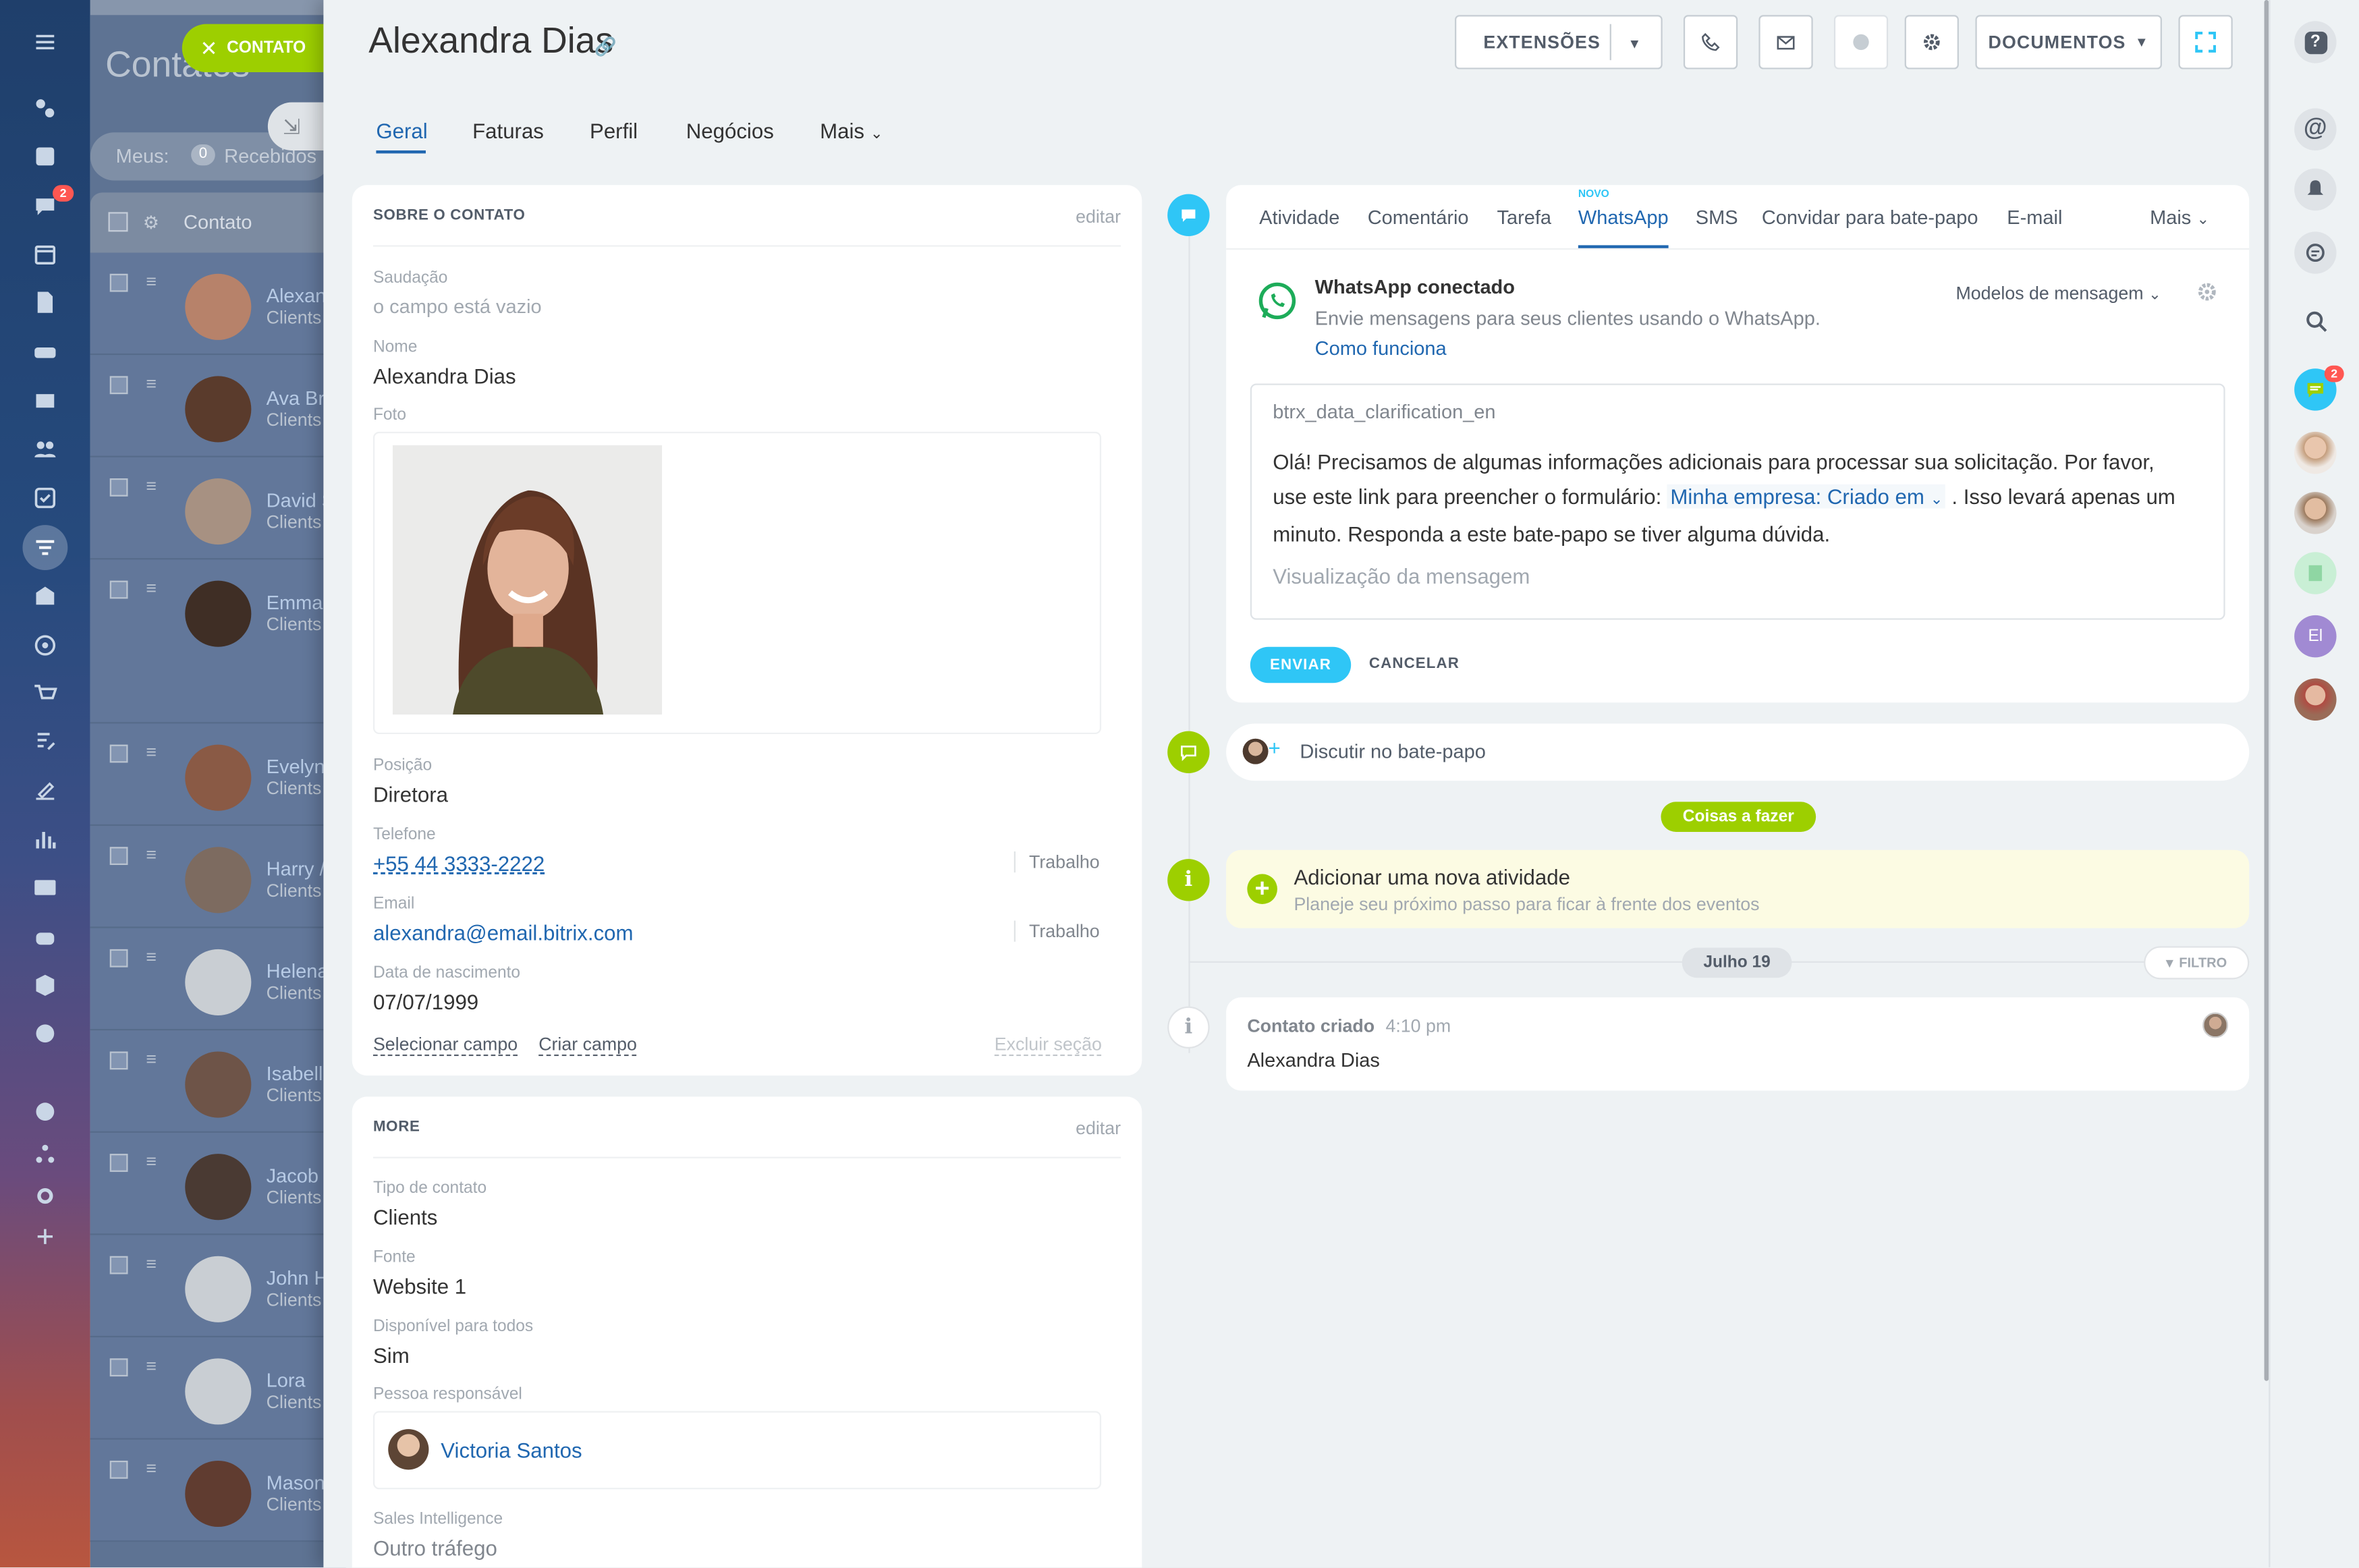 This screenshot has width=2359, height=1568. Describe the element at coordinates (45, 547) in the screenshot. I see `funnel-icon` at that location.